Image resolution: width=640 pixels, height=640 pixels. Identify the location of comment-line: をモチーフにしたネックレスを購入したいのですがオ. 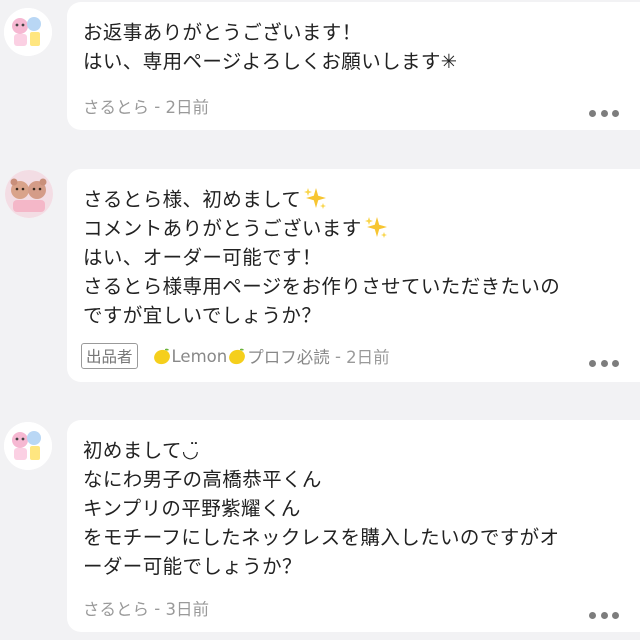
(321, 537).